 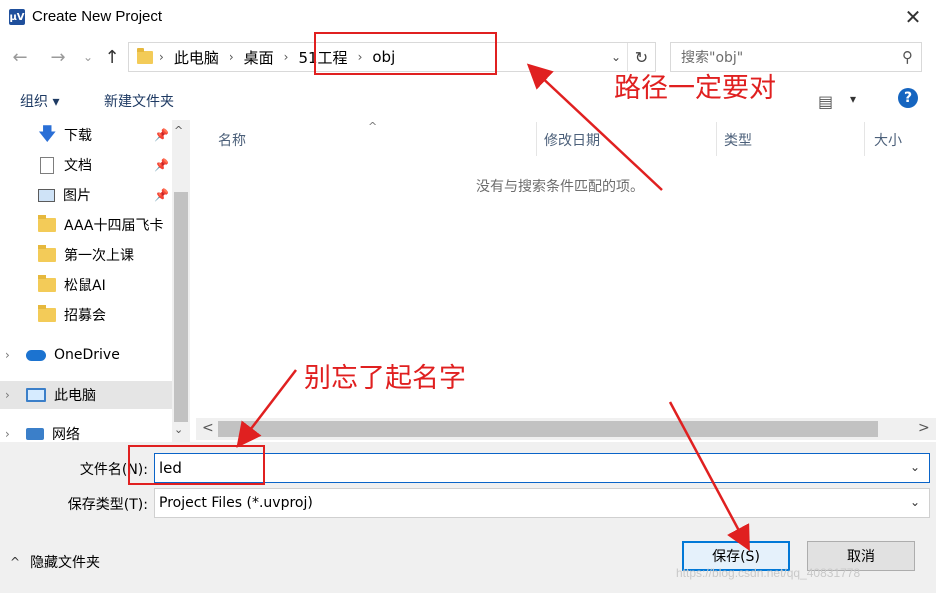 What do you see at coordinates (768, 573) in the screenshot?
I see `watermark: https://blog.csdn.net/qq_40831778` at bounding box center [768, 573].